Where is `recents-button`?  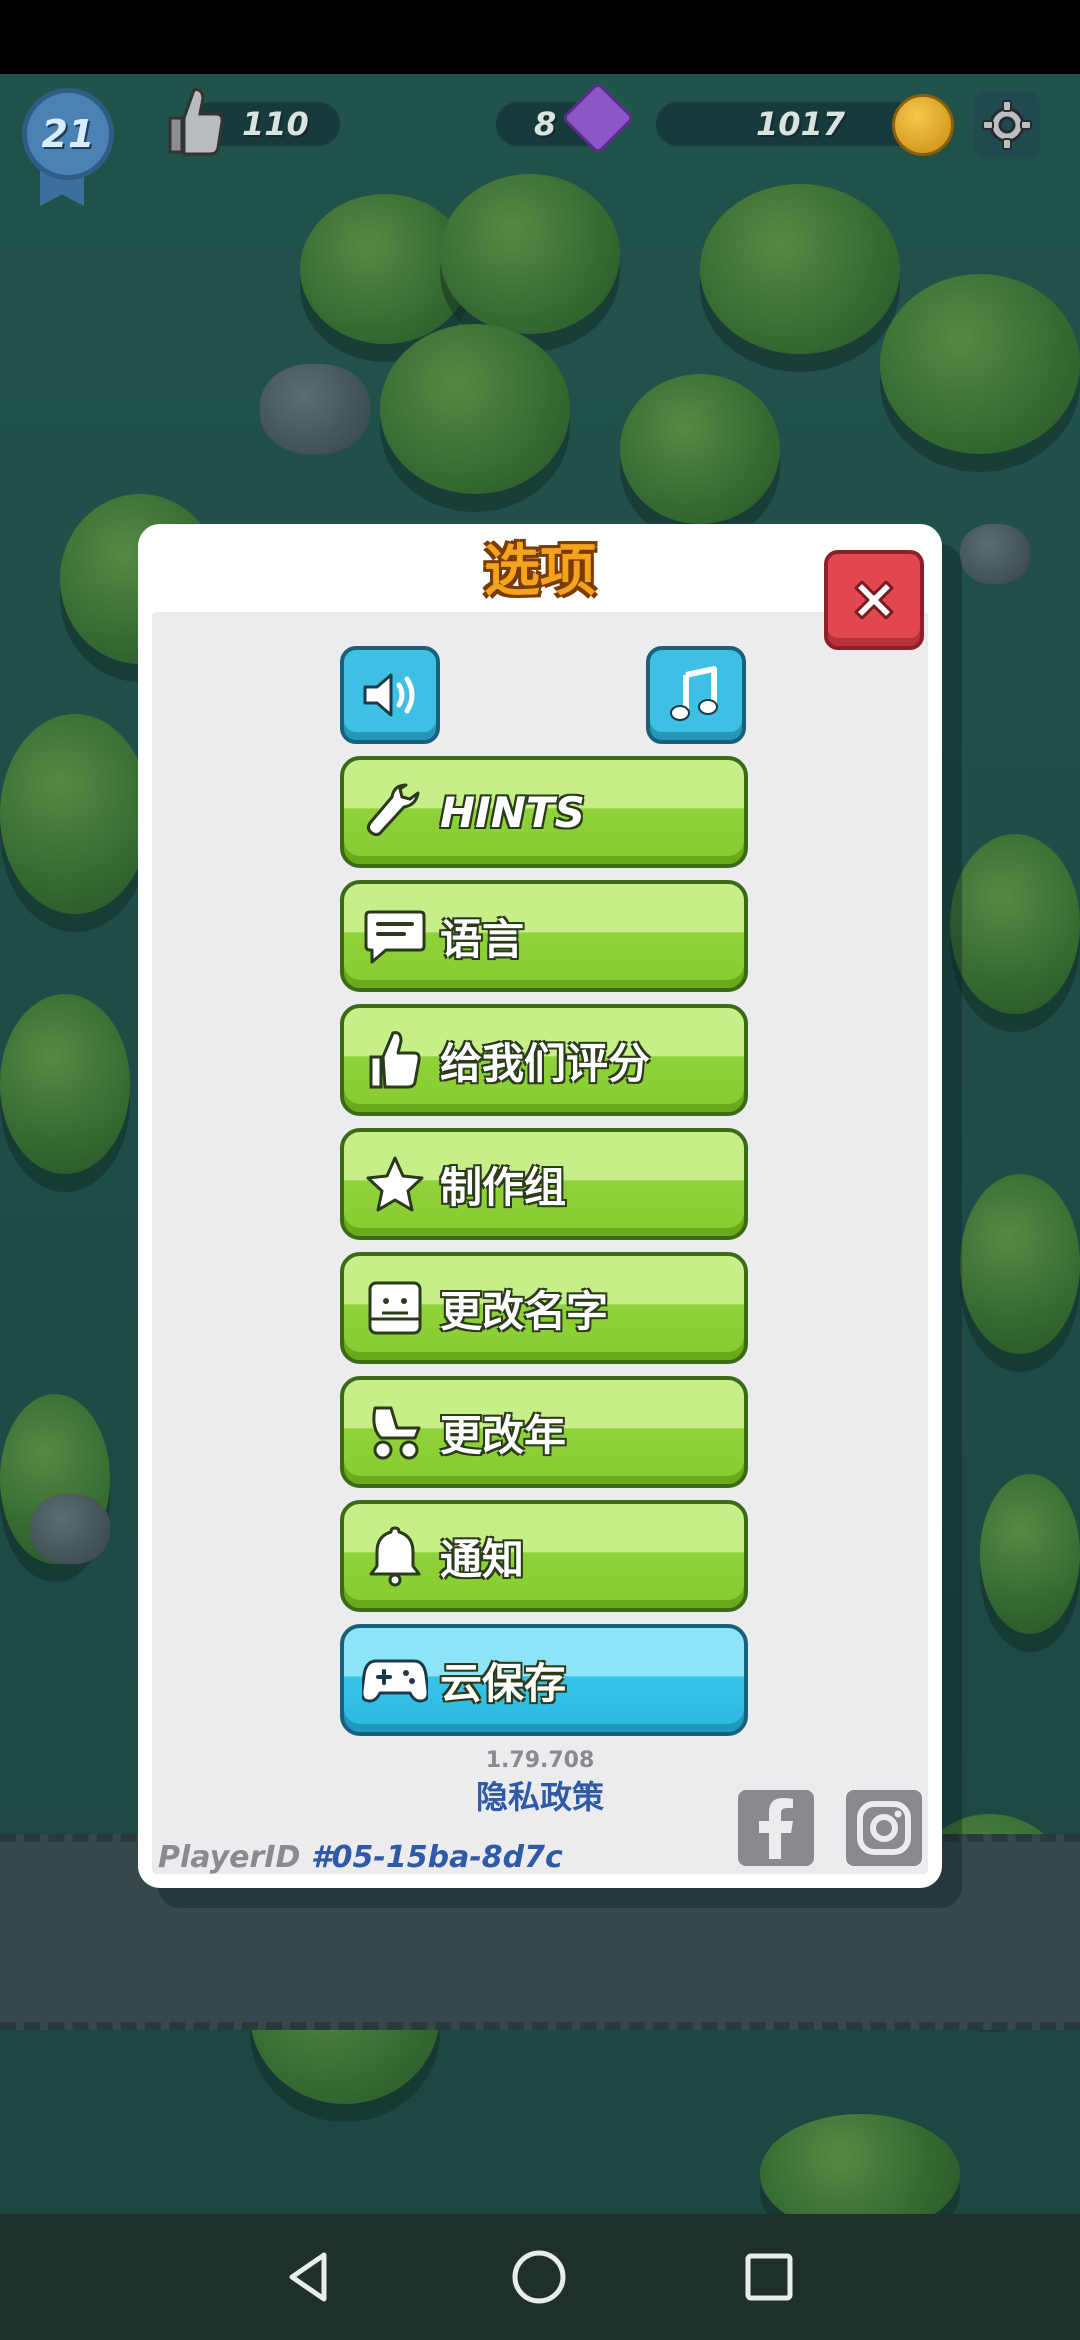
recents-button is located at coordinates (769, 2277).